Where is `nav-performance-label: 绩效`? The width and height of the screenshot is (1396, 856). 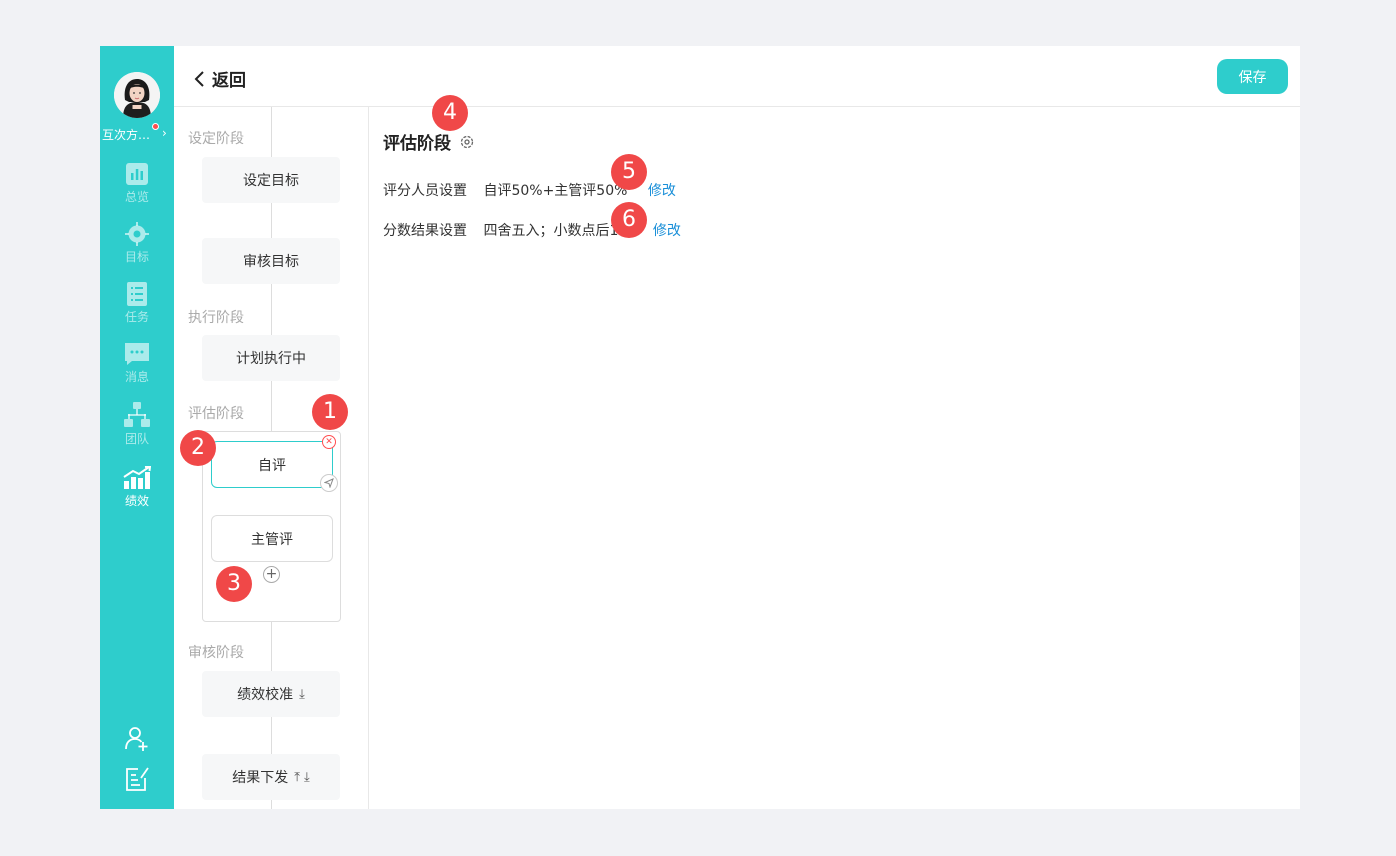
nav-performance-label: 绩效 is located at coordinates (136, 501).